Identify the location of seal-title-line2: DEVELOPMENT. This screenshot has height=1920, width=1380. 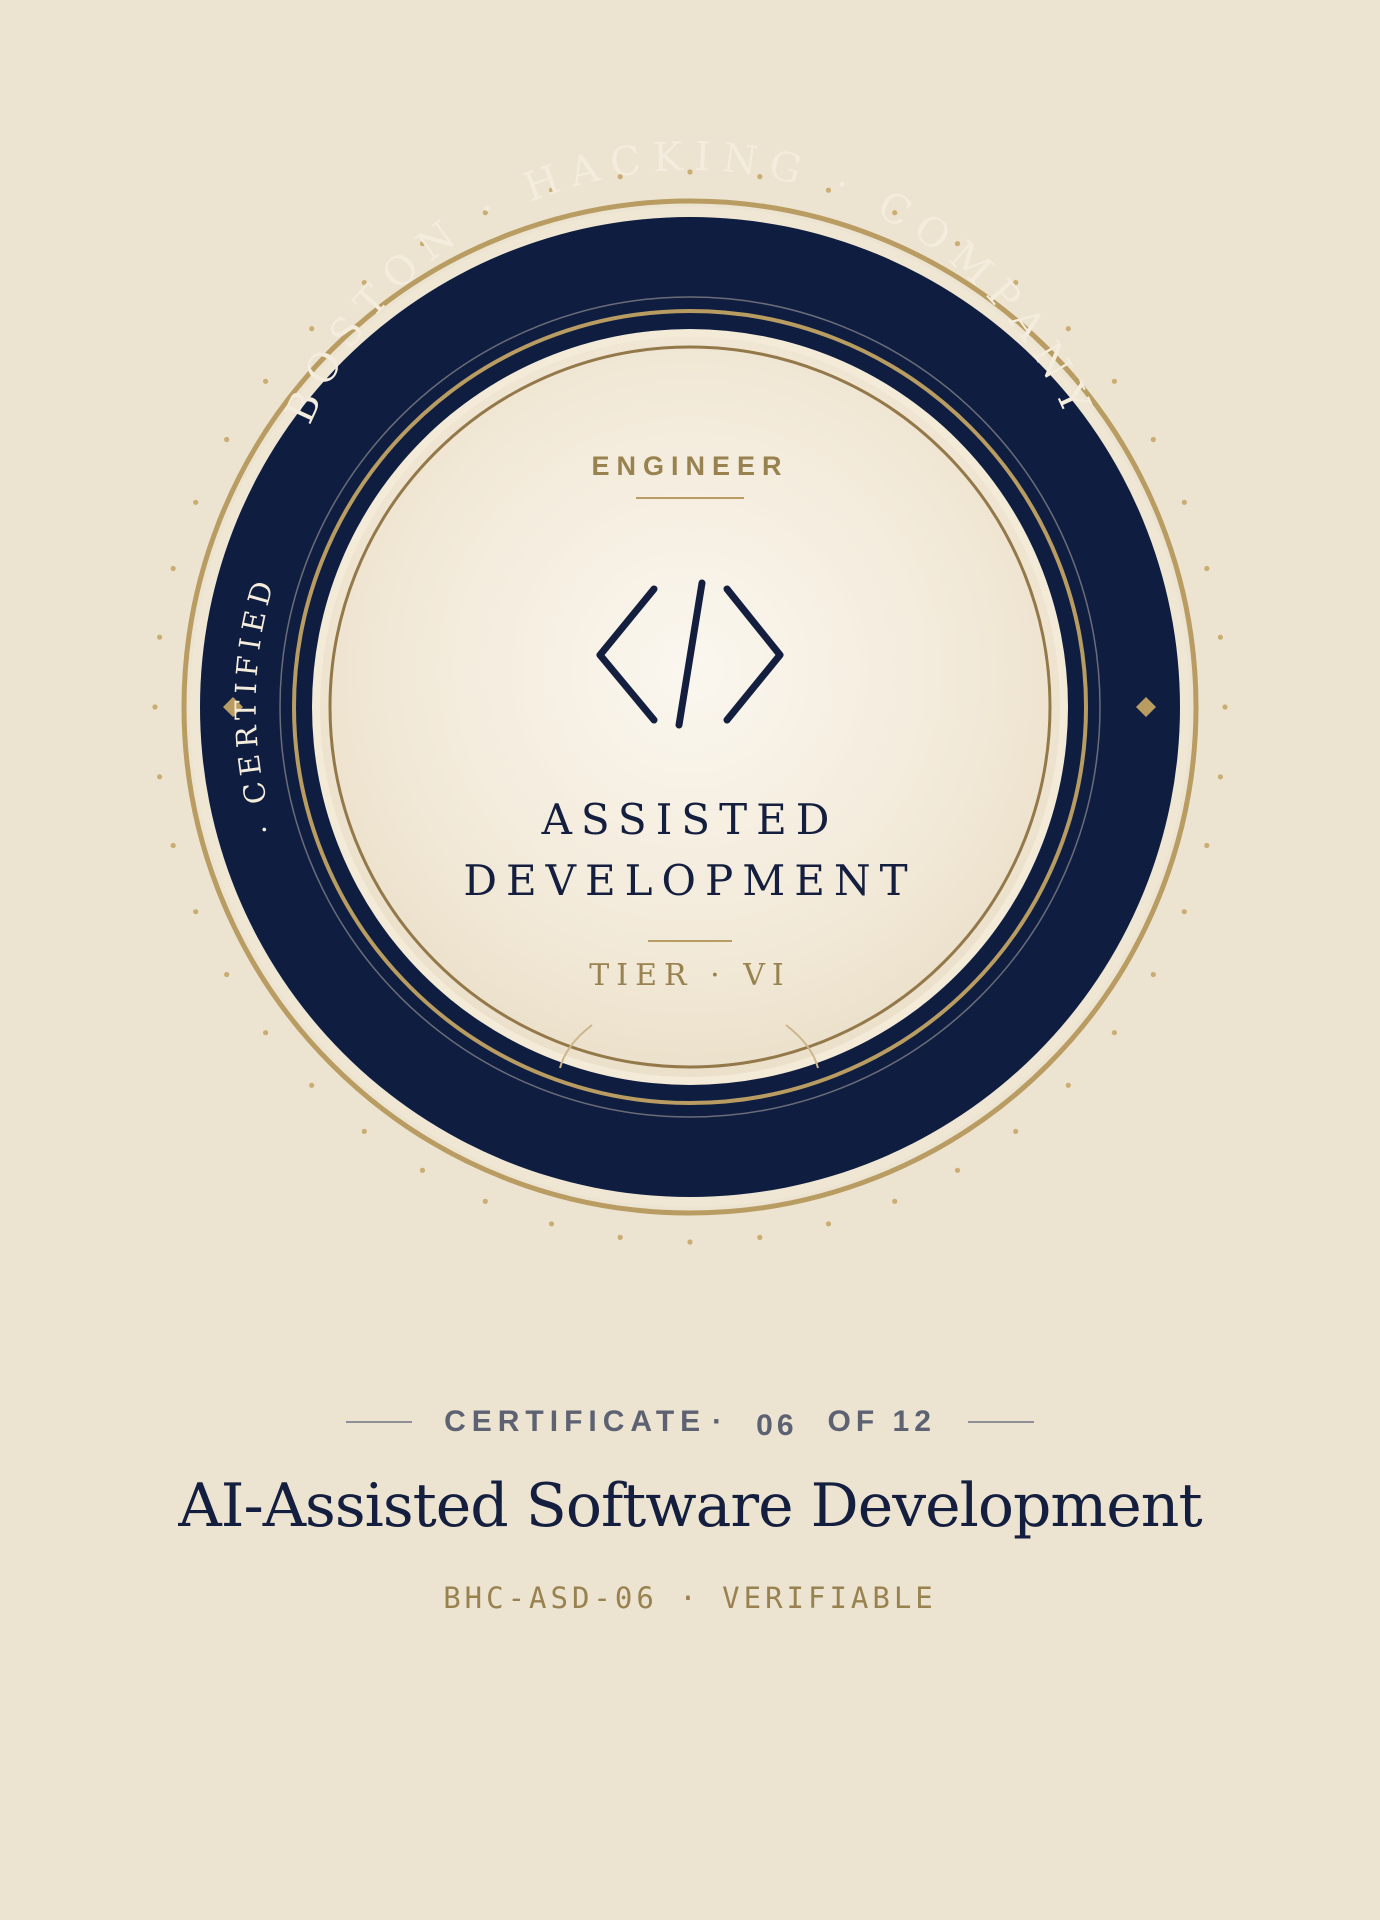
(689, 880).